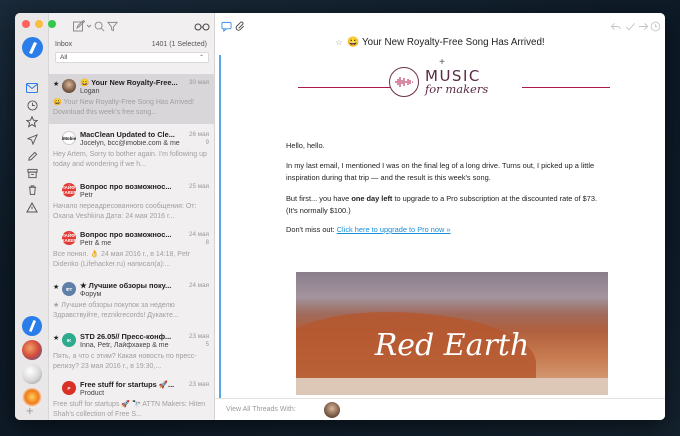  I want to click on airmail-logo-icon, so click(32, 47).